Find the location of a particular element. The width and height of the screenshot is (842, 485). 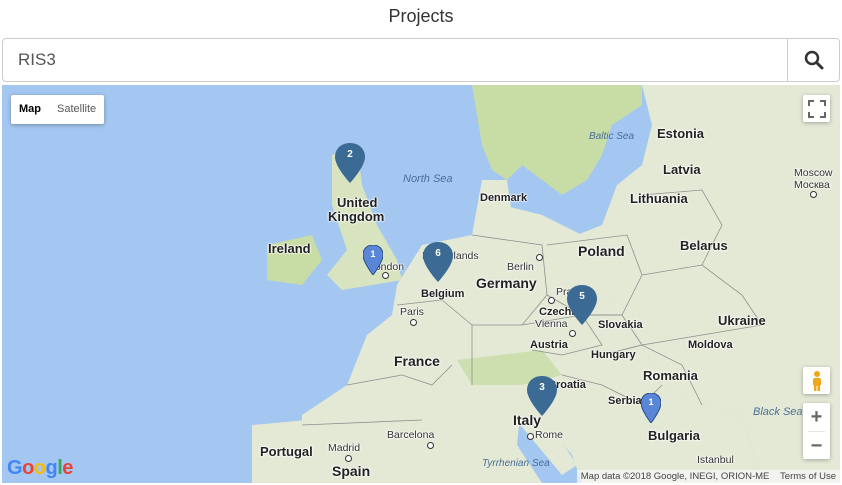

label-romania: Romania is located at coordinates (670, 375).